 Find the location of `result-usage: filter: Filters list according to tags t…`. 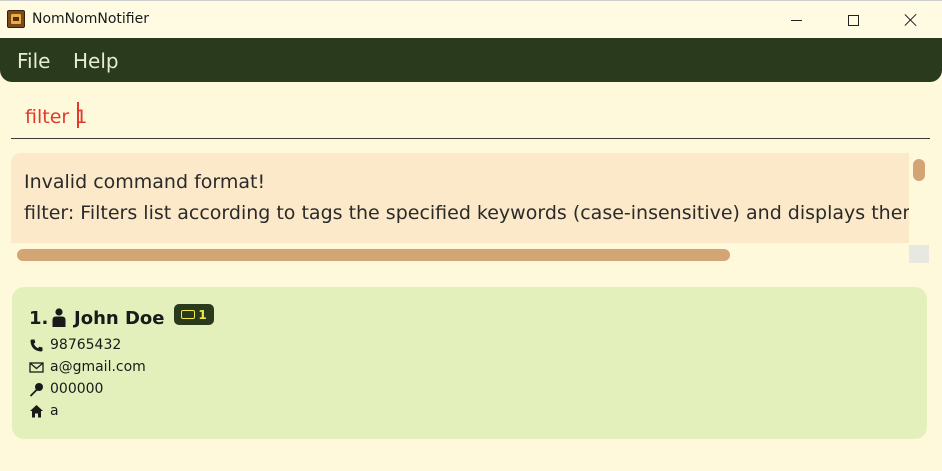

result-usage: filter: Filters list according to tags t… is located at coordinates (466, 213).